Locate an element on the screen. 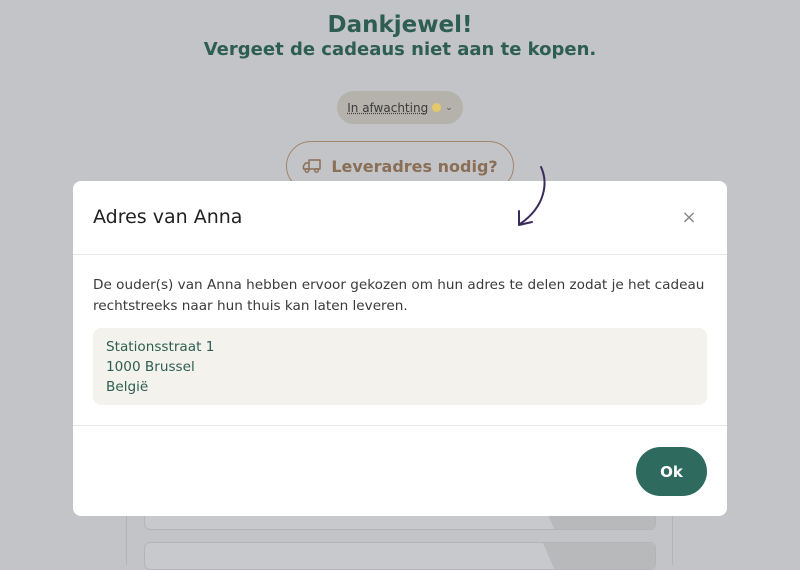 The image size is (800, 570). chevron-down-icon: ⌄ is located at coordinates (449, 107).